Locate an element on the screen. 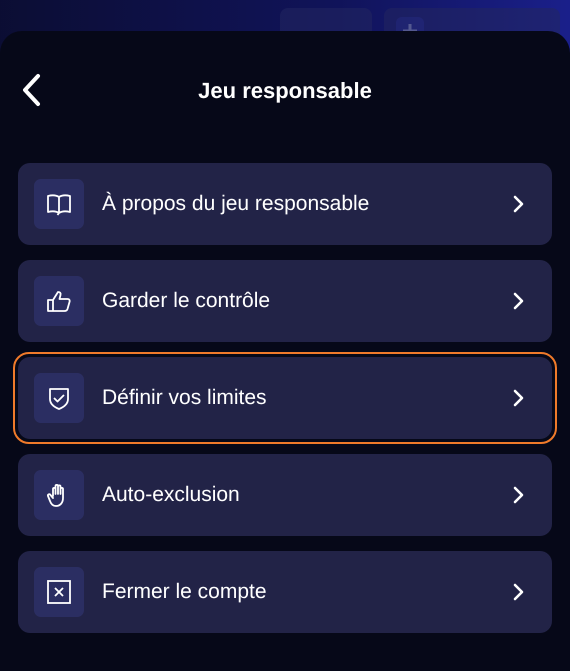 This screenshot has height=671, width=570. menu-item: Auto-exclusion is located at coordinates (285, 495).